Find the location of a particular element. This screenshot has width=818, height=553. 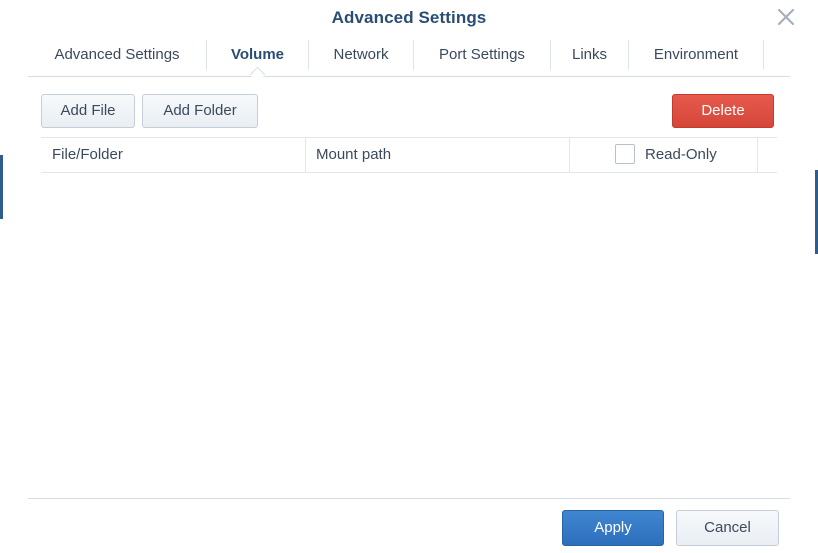

tab-network: Network is located at coordinates (361, 55).